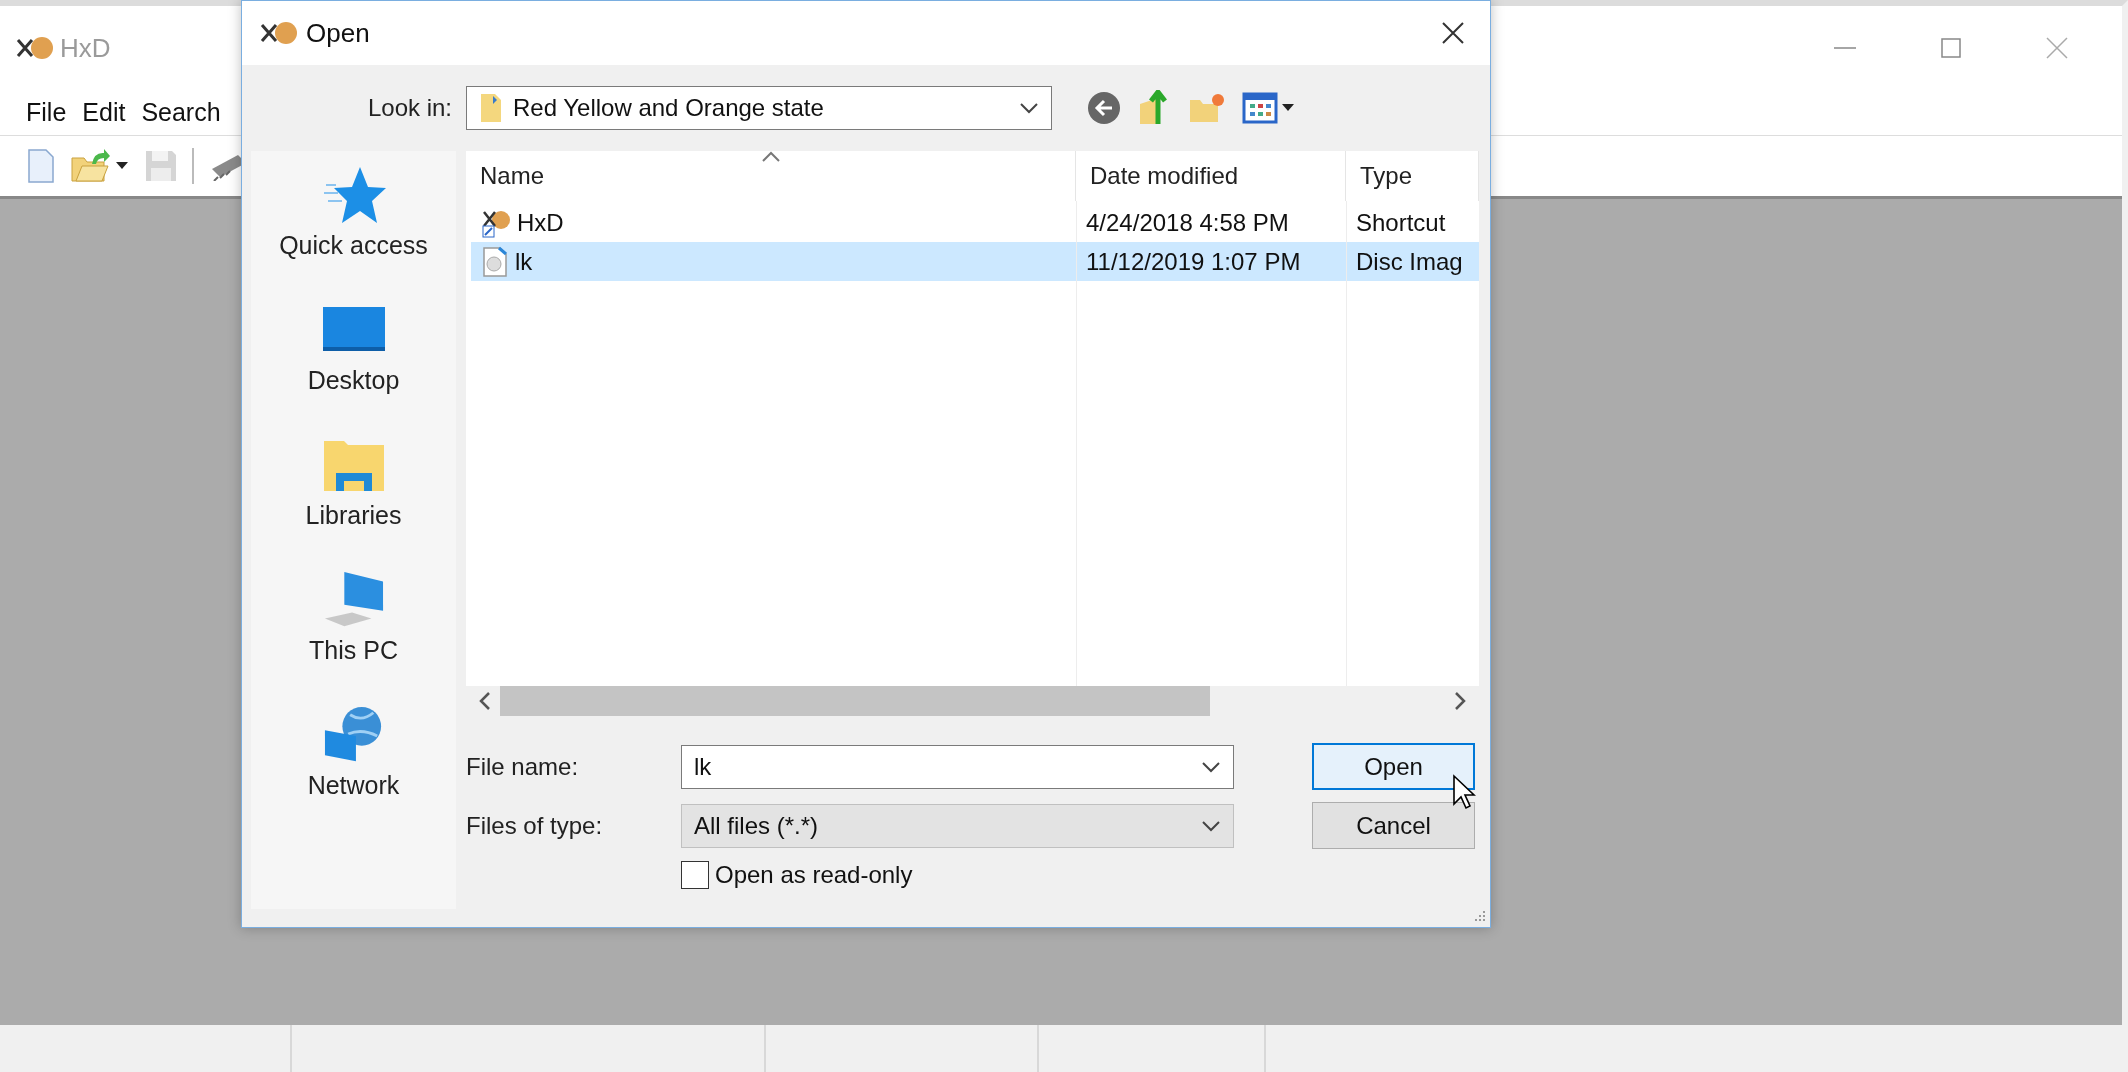 This screenshot has height=1072, width=2128. I want to click on file-name-label: File name:, so click(523, 766).